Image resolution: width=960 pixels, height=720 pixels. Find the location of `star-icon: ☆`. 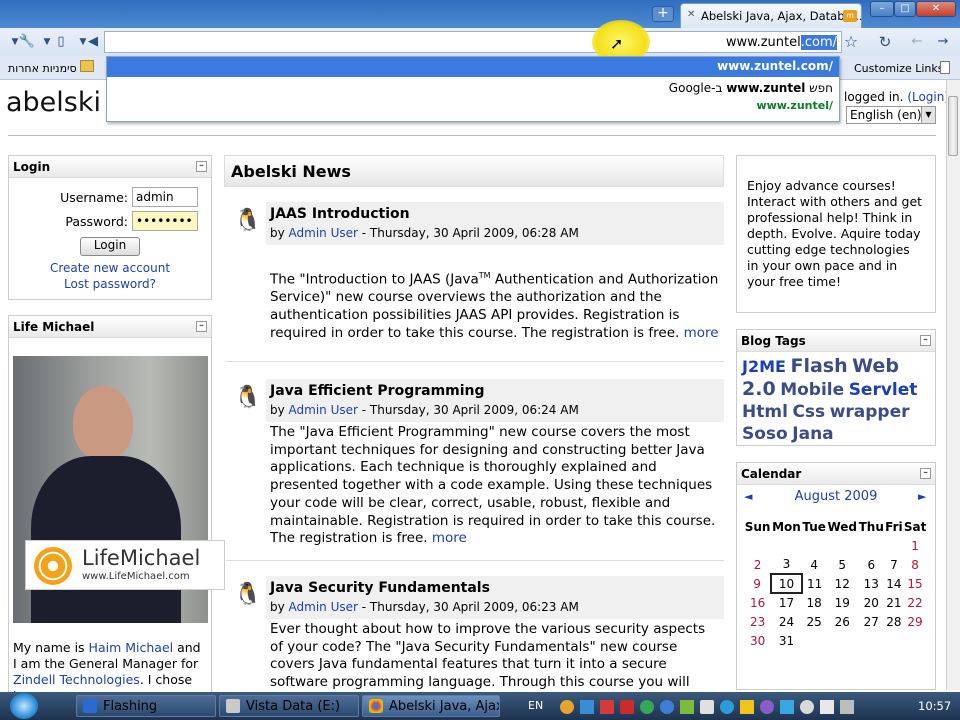

star-icon: ☆ is located at coordinates (851, 42).